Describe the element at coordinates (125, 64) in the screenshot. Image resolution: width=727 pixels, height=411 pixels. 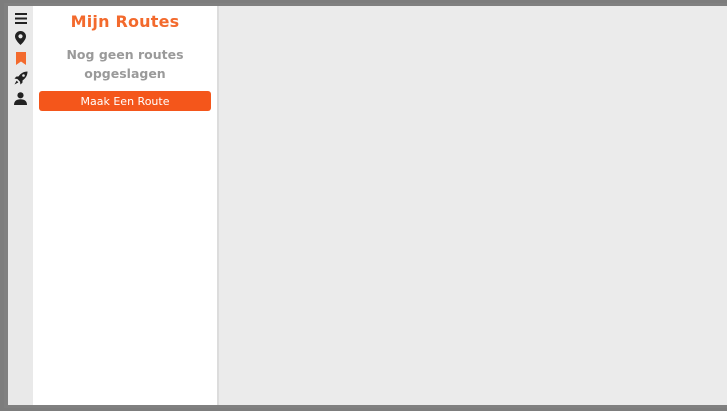
I see `empty-routes-message: Nog geen routes opgeslagen` at that location.